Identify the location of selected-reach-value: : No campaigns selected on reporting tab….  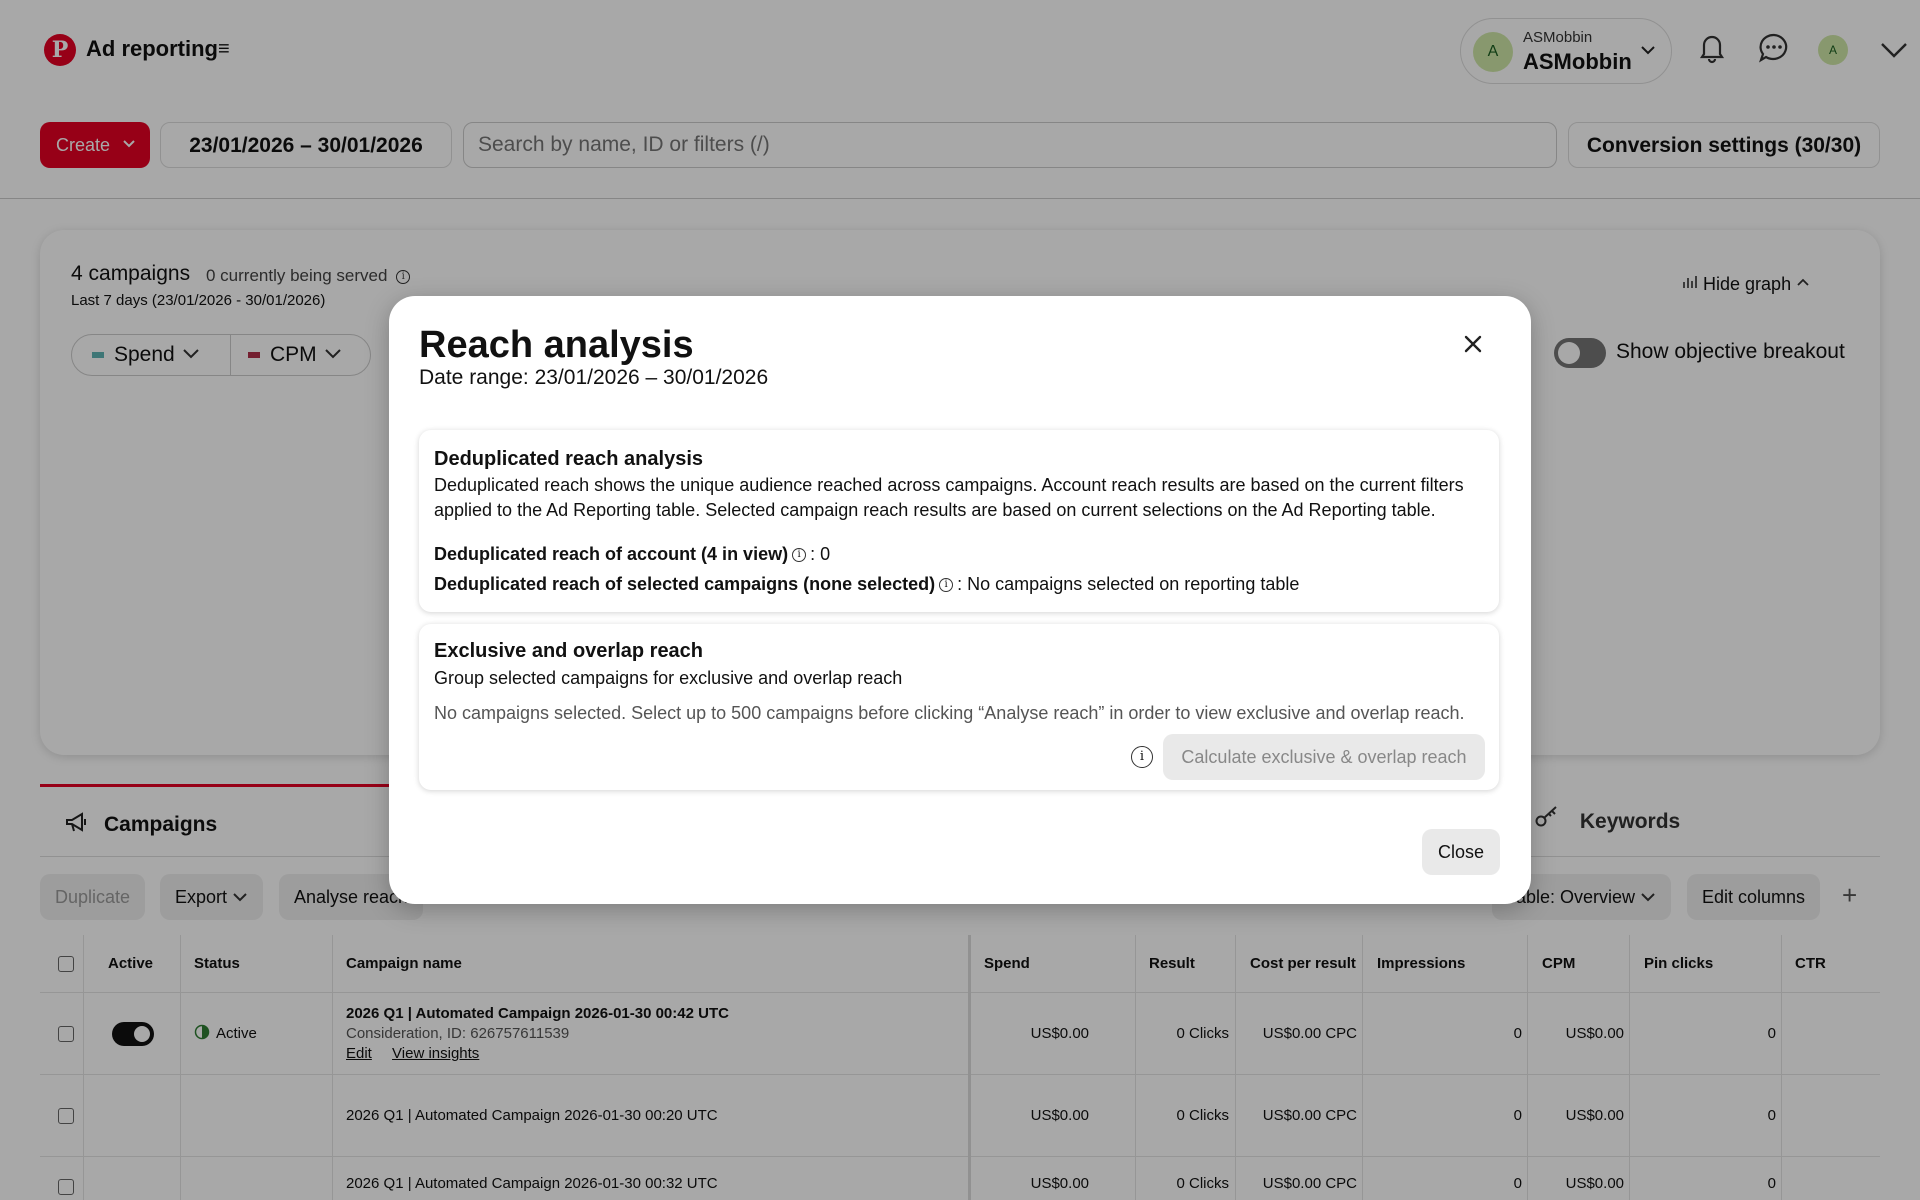
(1128, 584).